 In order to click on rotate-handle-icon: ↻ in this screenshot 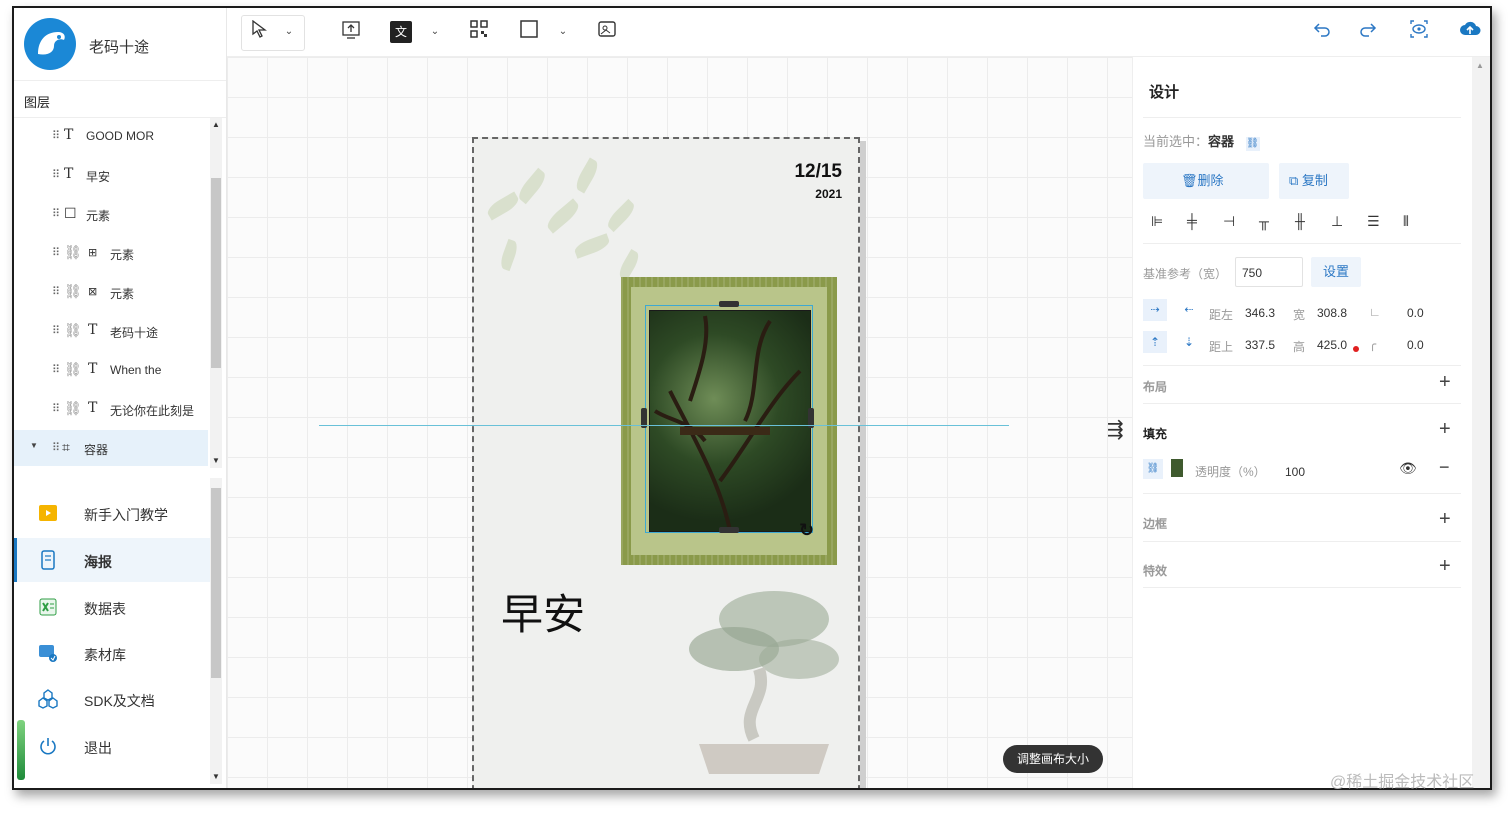, I will do `click(806, 530)`.